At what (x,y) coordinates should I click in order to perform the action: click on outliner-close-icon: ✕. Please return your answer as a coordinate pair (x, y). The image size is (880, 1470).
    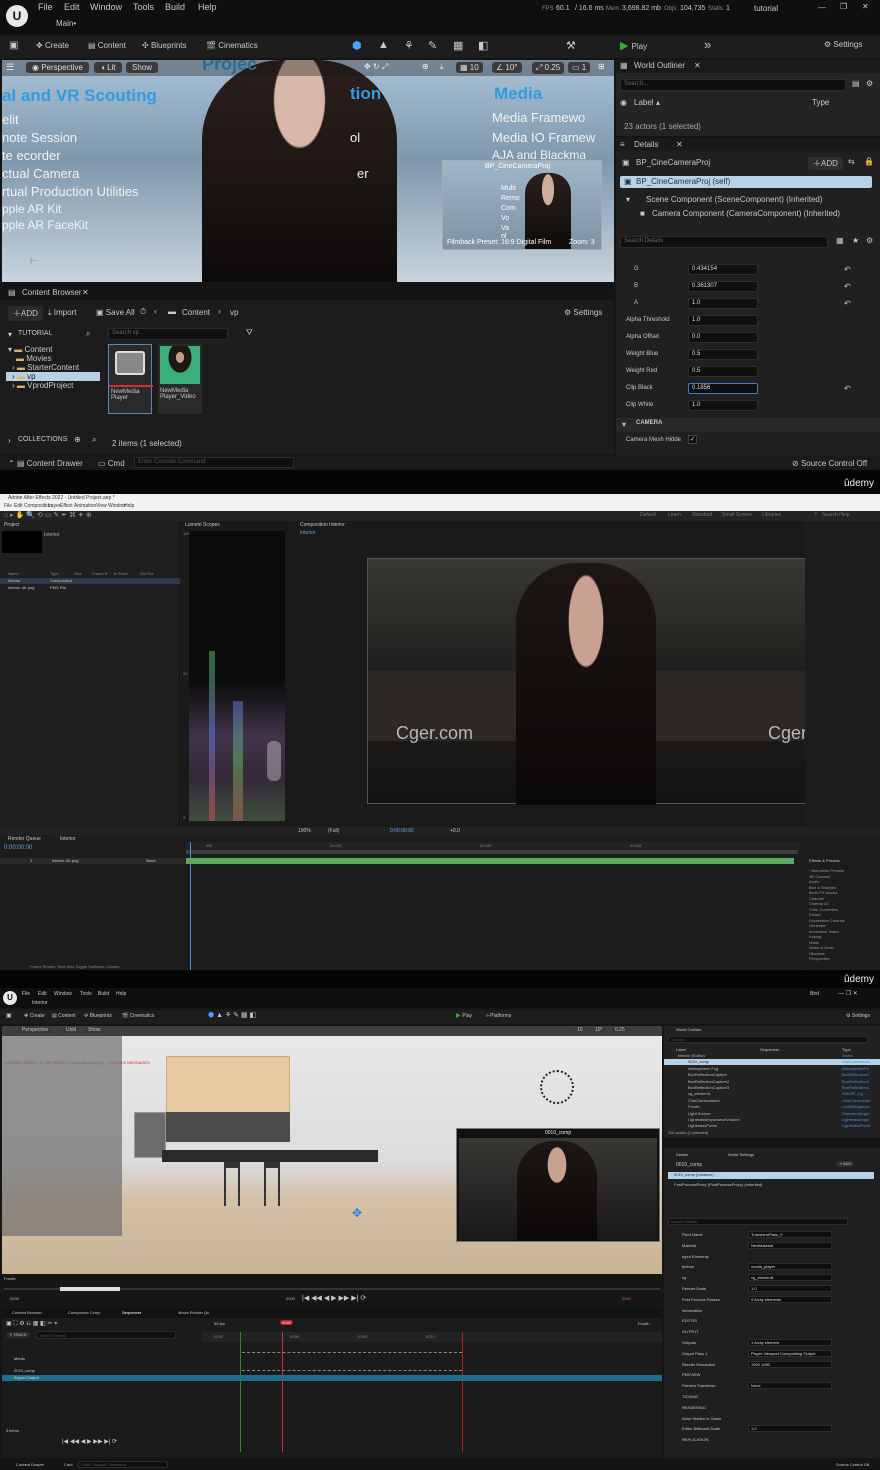
    Looking at the image, I should click on (697, 65).